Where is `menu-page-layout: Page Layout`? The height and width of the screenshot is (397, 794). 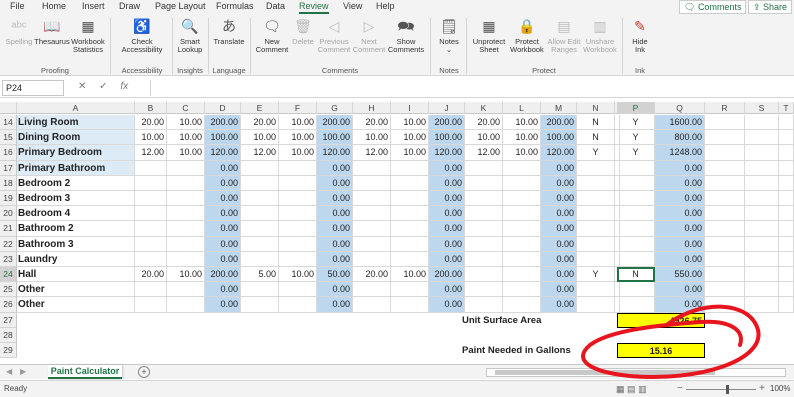 menu-page-layout: Page Layout is located at coordinates (180, 7).